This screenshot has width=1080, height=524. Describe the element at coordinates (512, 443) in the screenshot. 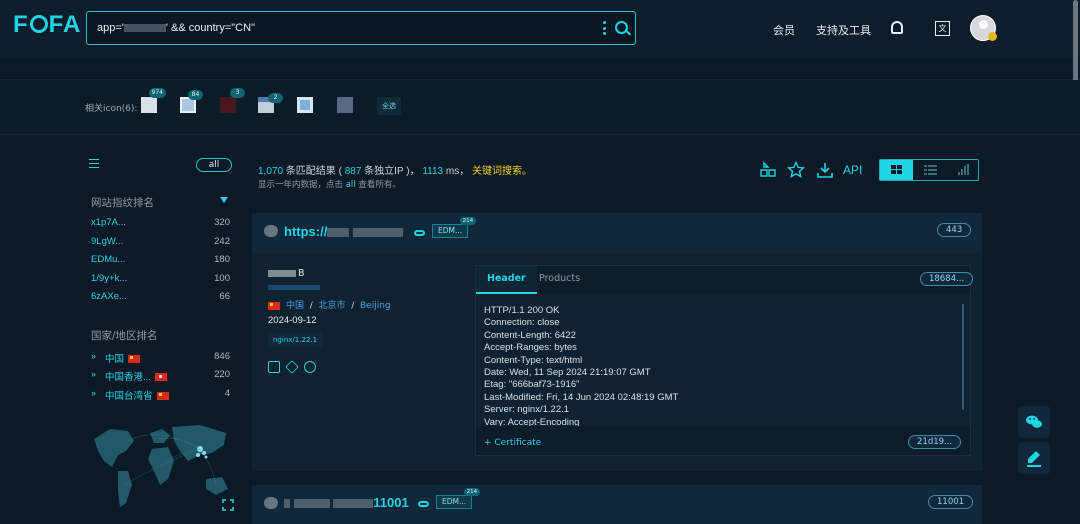

I see `certificate-toggle: + Certificate` at that location.